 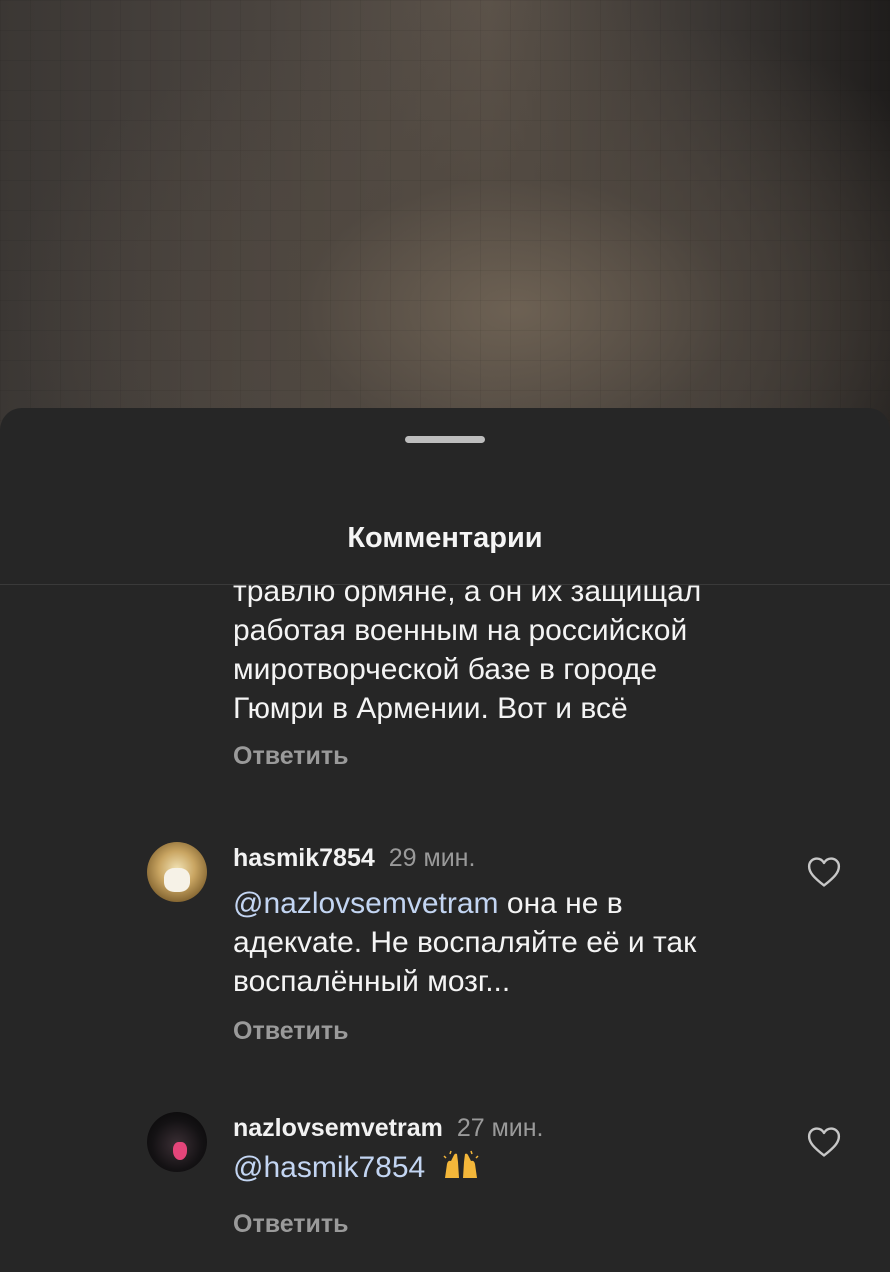 I want to click on comment-time: 29 мин., so click(x=432, y=858).